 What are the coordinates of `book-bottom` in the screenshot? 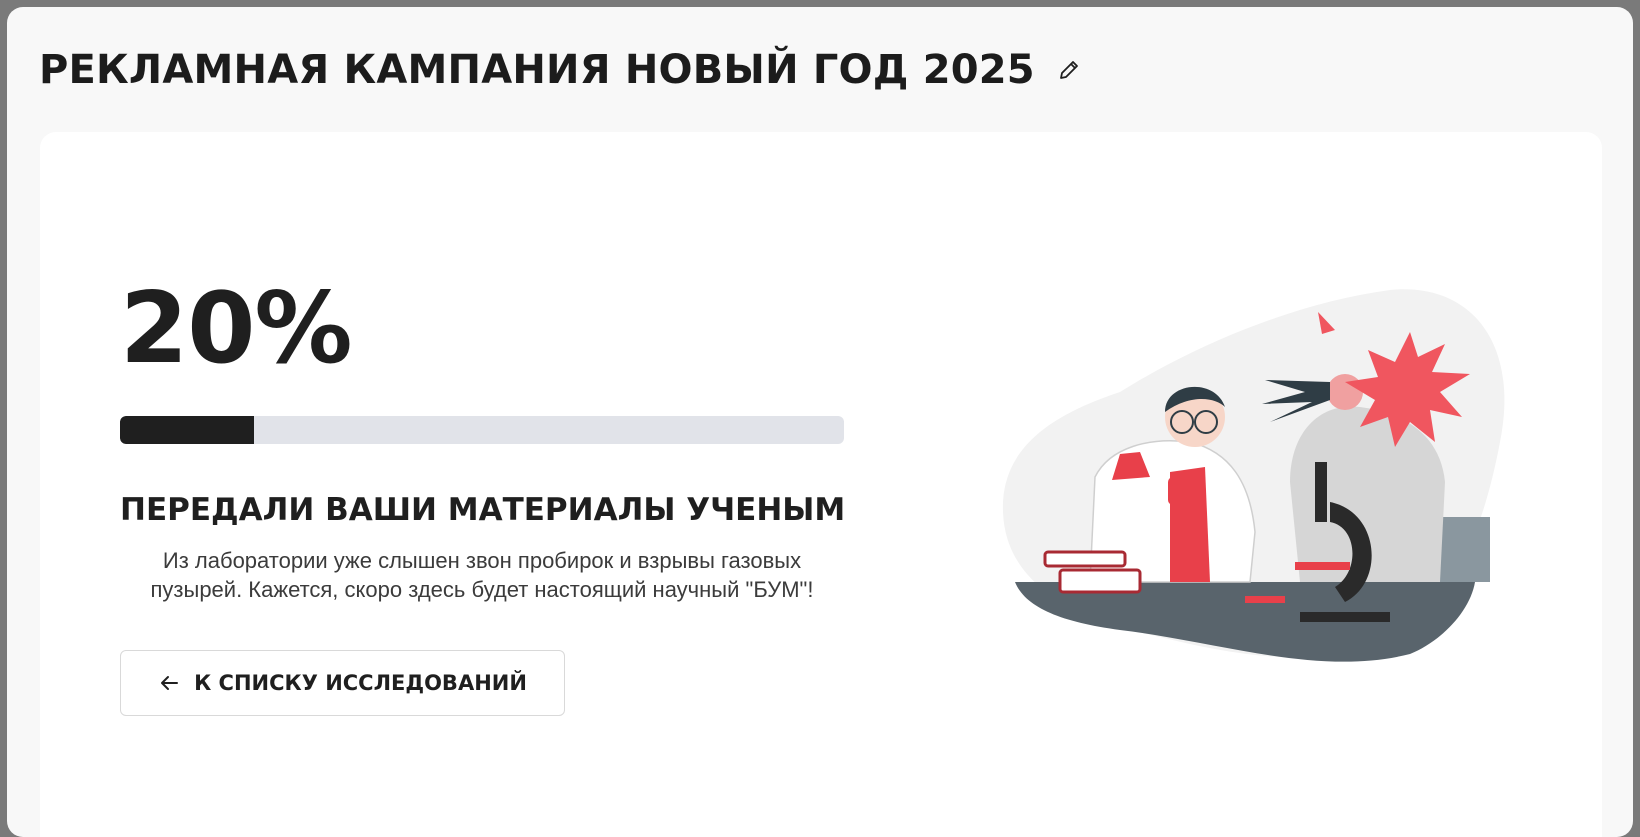 It's located at (1100, 581).